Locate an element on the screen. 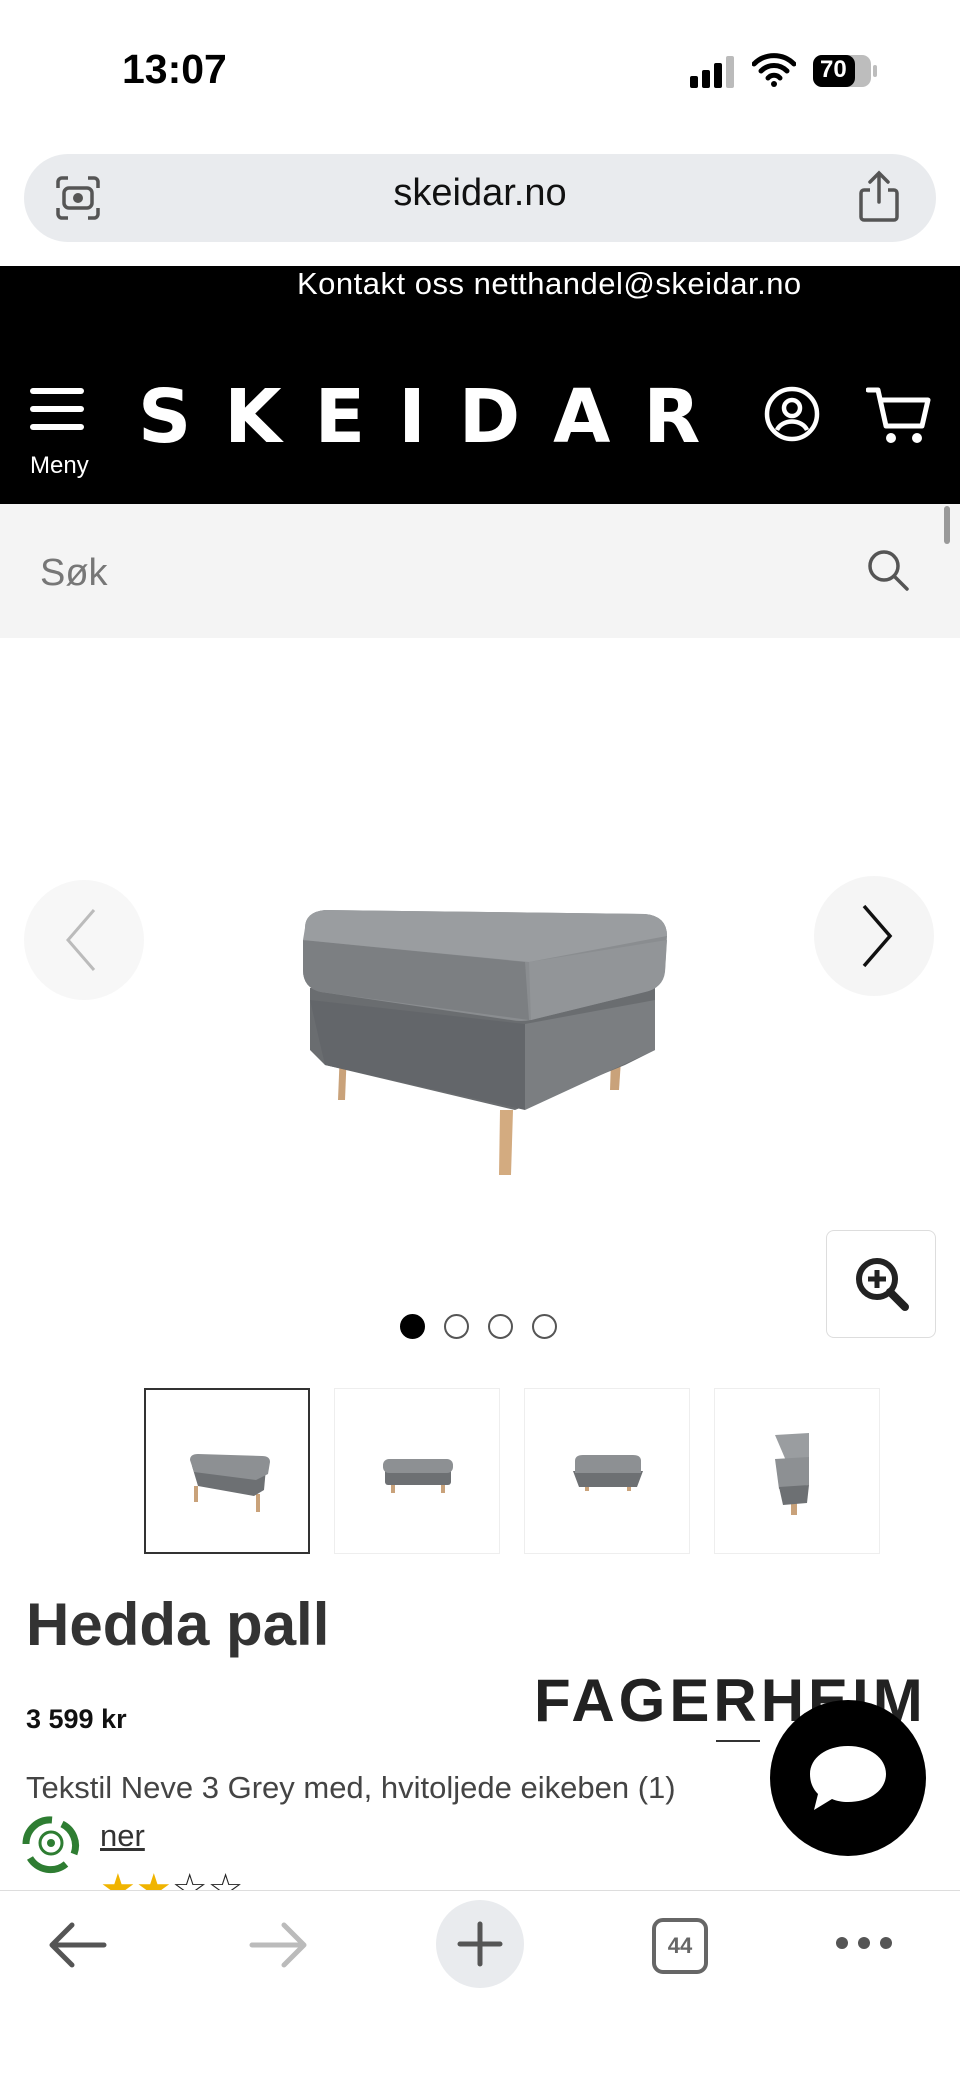 The width and height of the screenshot is (960, 2081). chat-button is located at coordinates (848, 1778).